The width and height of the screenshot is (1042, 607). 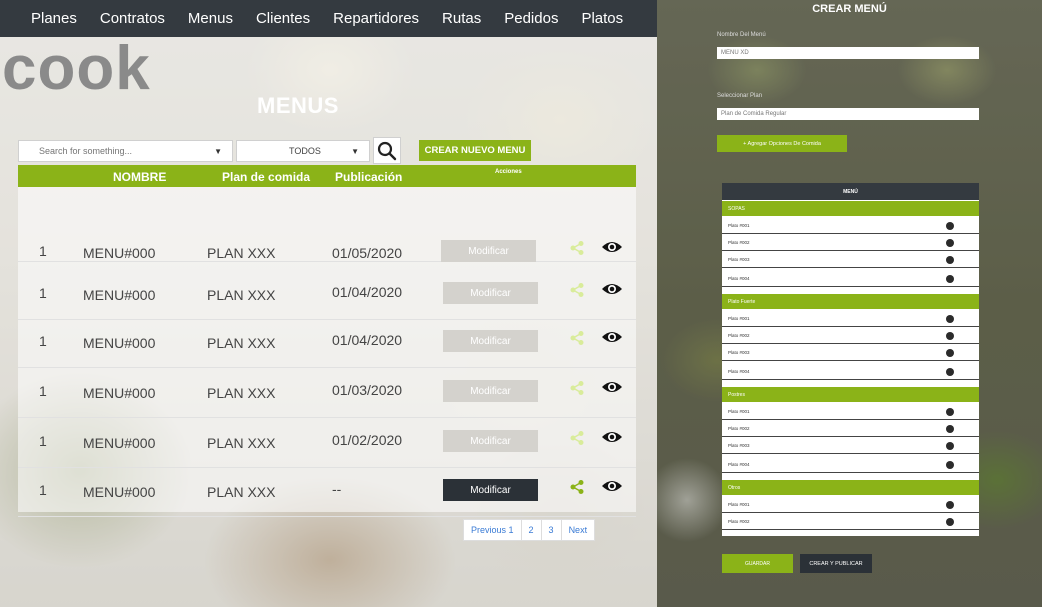 What do you see at coordinates (757, 563) in the screenshot?
I see `save-button: GUARDAR` at bounding box center [757, 563].